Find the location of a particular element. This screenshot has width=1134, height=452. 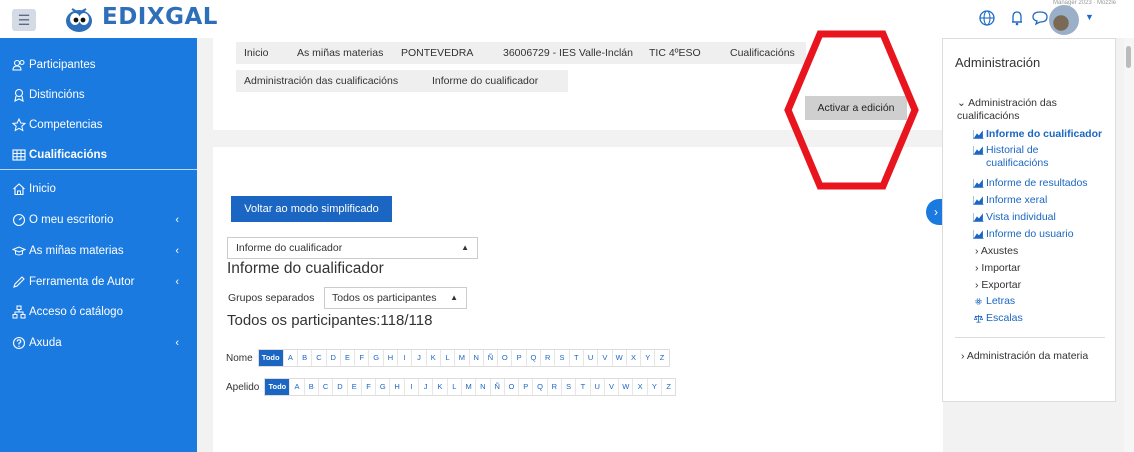

admin-link-outcomes: Informe de resultados is located at coordinates (1030, 183).